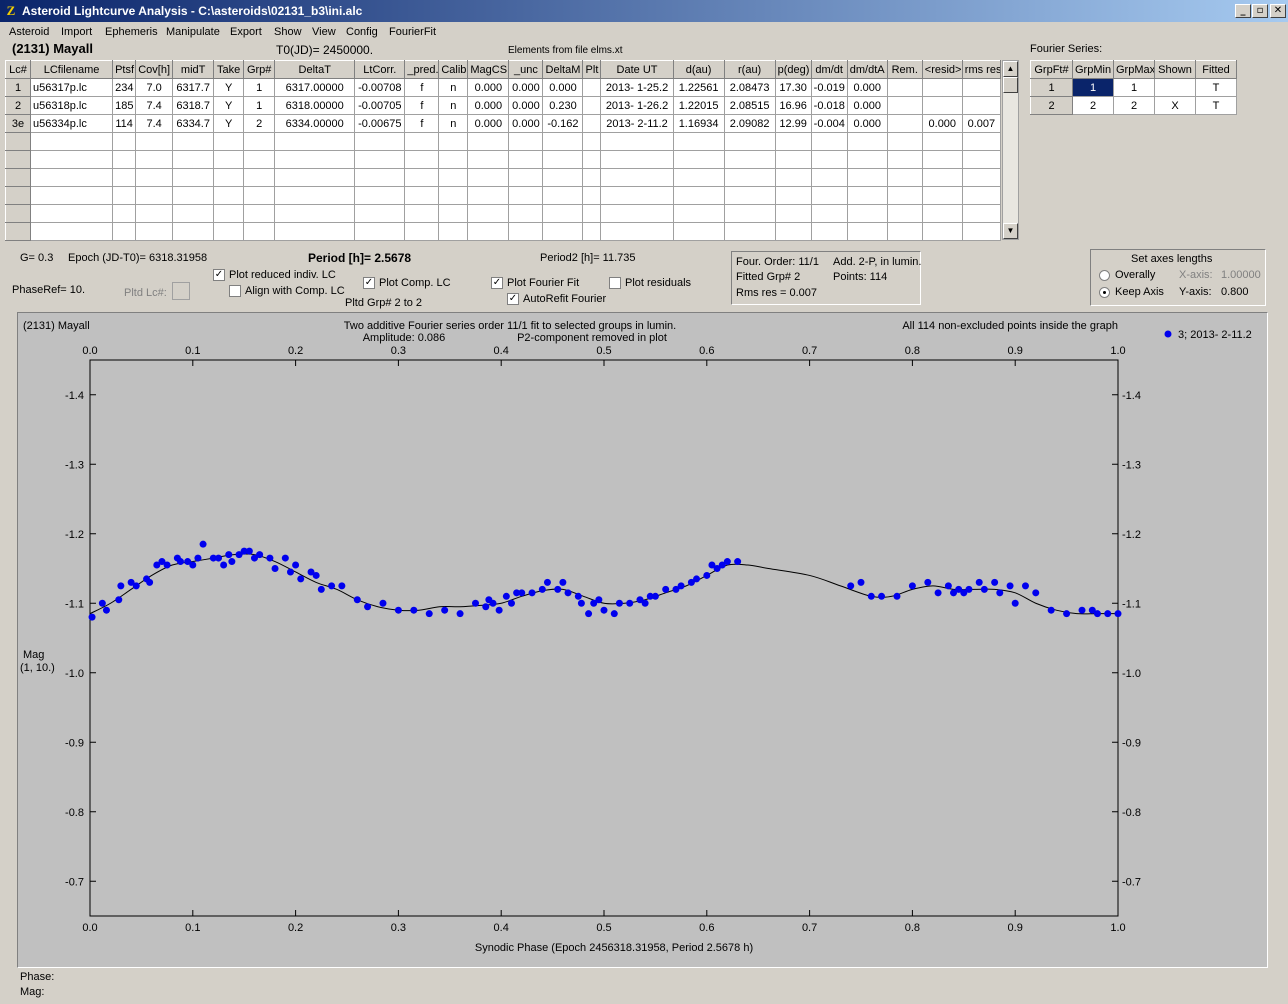 This screenshot has width=1288, height=1004. What do you see at coordinates (193, 105) in the screenshot?
I see `table-cell: 6318.7` at bounding box center [193, 105].